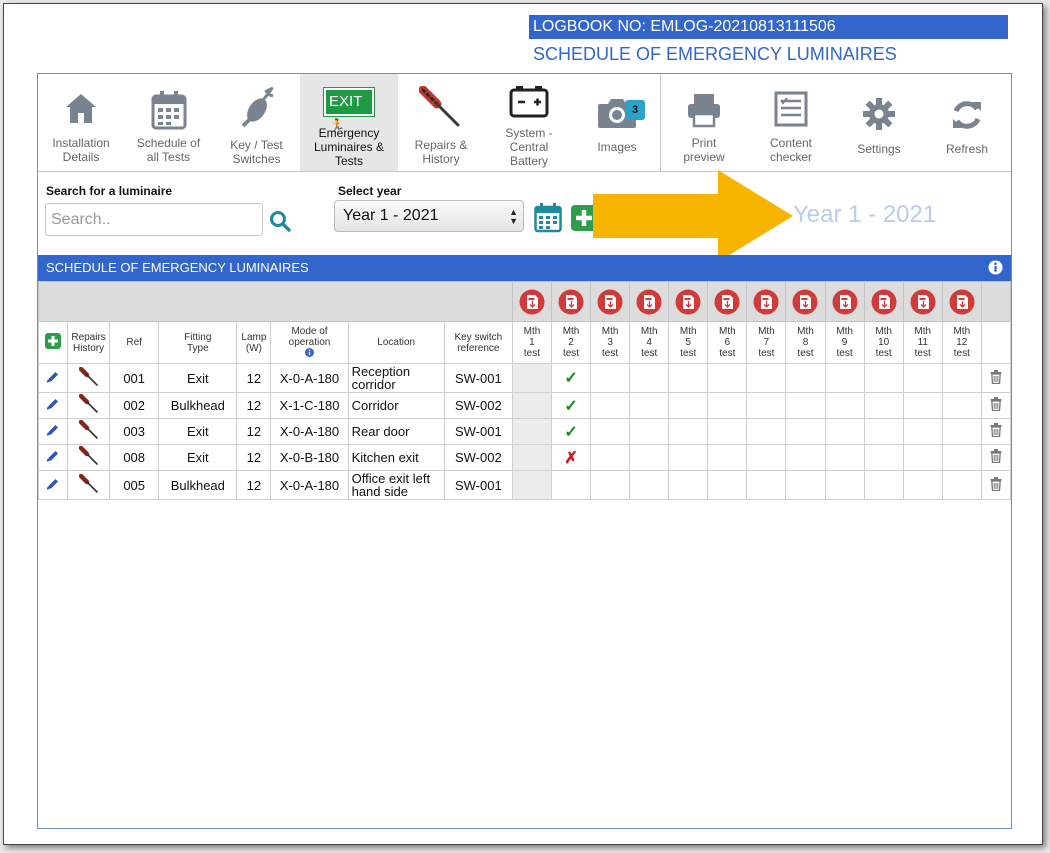  What do you see at coordinates (429, 216) in the screenshot?
I see `year-select: Year 1 - 2021 ▲ ▼` at bounding box center [429, 216].